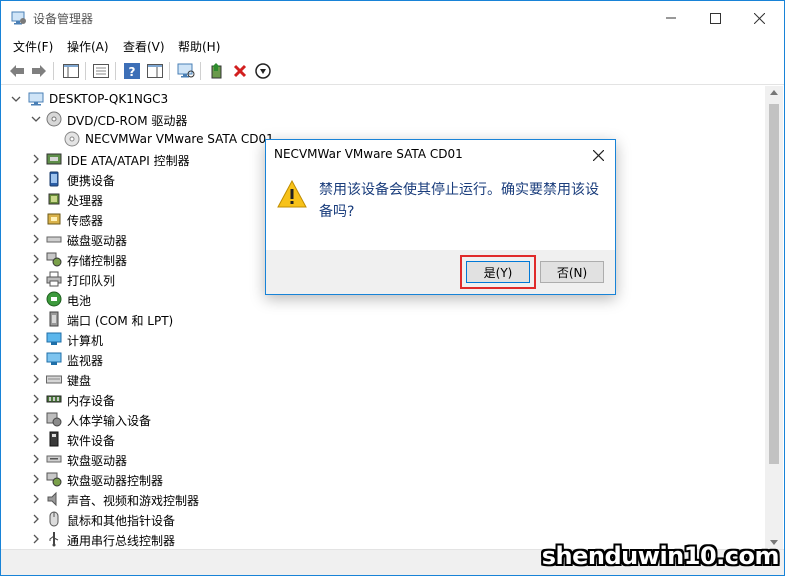 This screenshot has height=576, width=785. I want to click on back-arrow-icon, so click(17, 71).